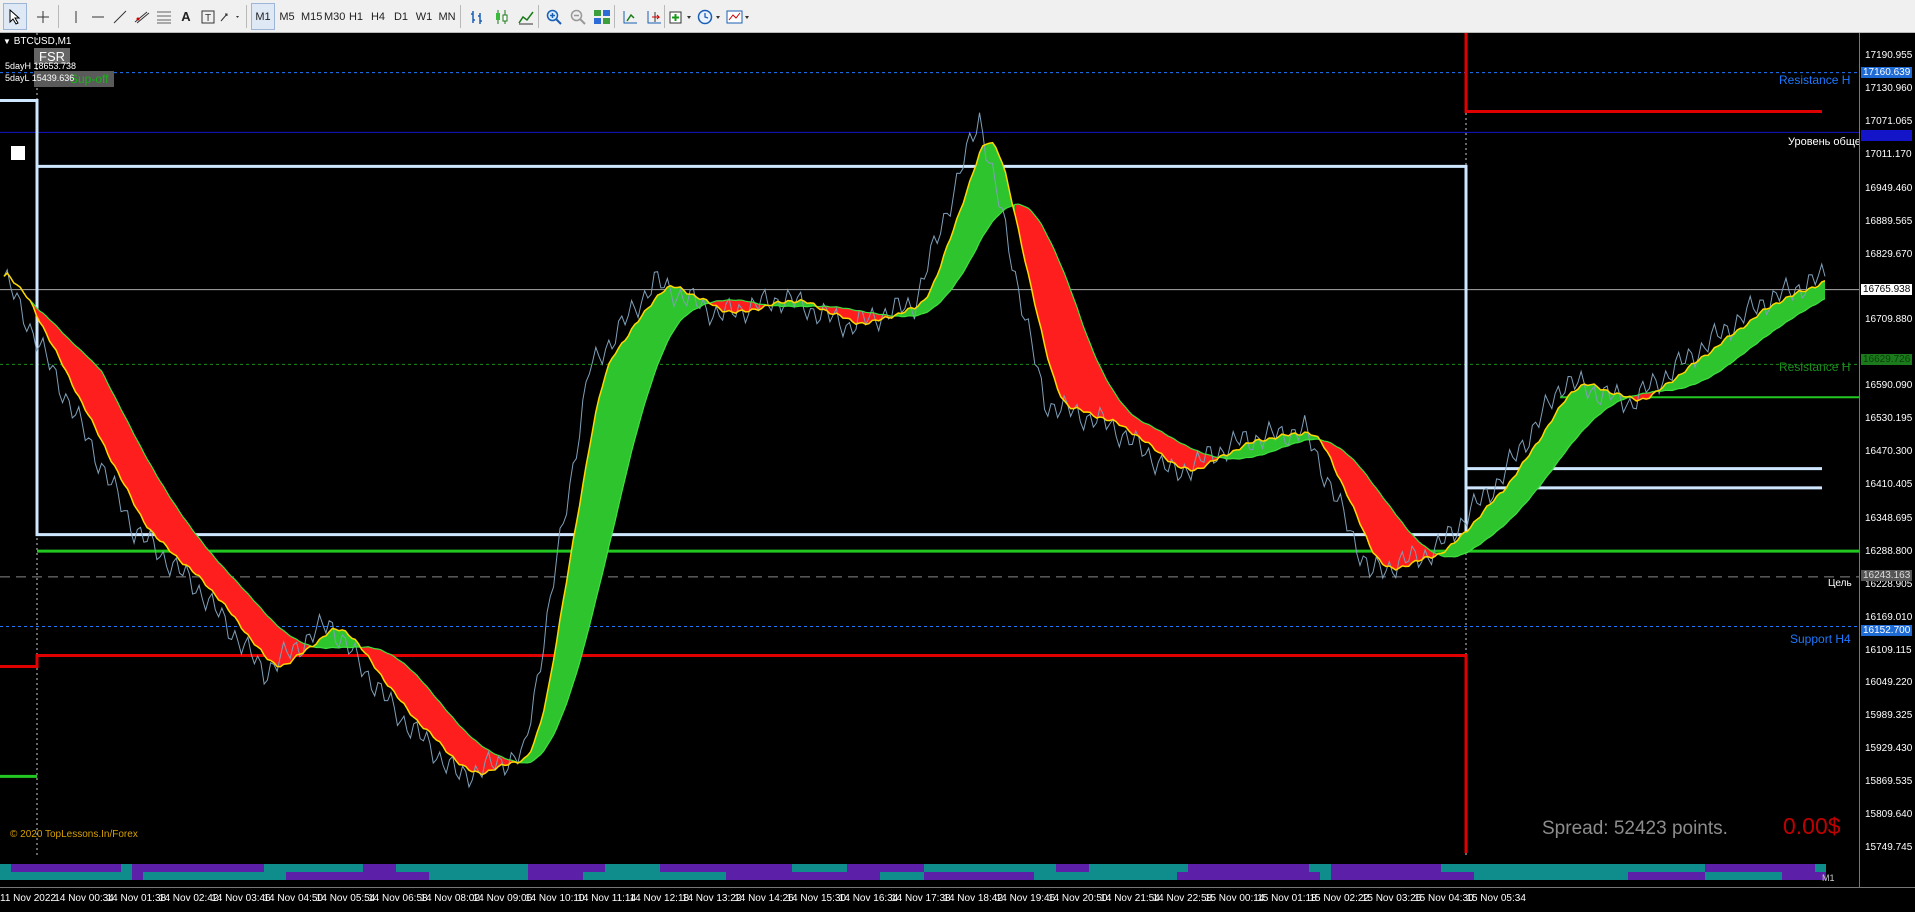 The width and height of the screenshot is (1915, 912). I want to click on arrows-dropdown-icon, so click(230, 16).